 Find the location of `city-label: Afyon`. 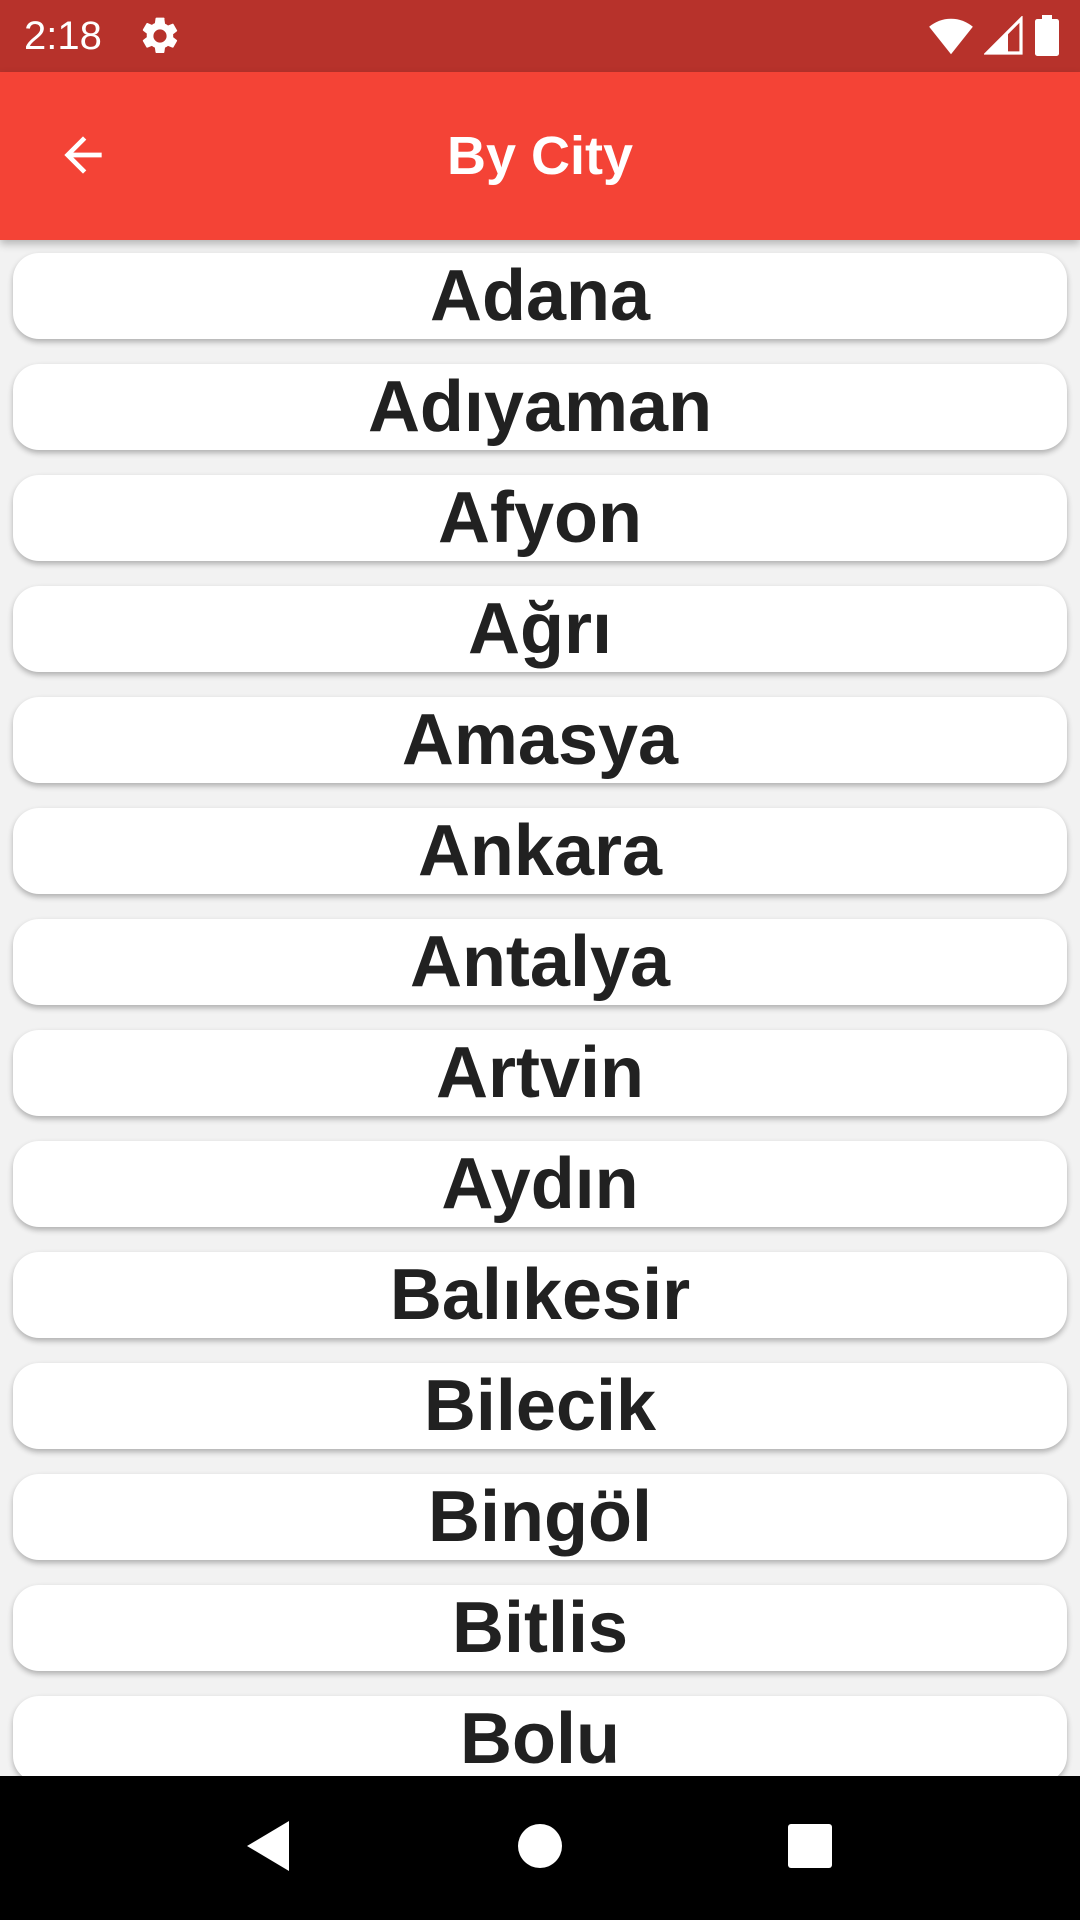

city-label: Afyon is located at coordinates (540, 518).